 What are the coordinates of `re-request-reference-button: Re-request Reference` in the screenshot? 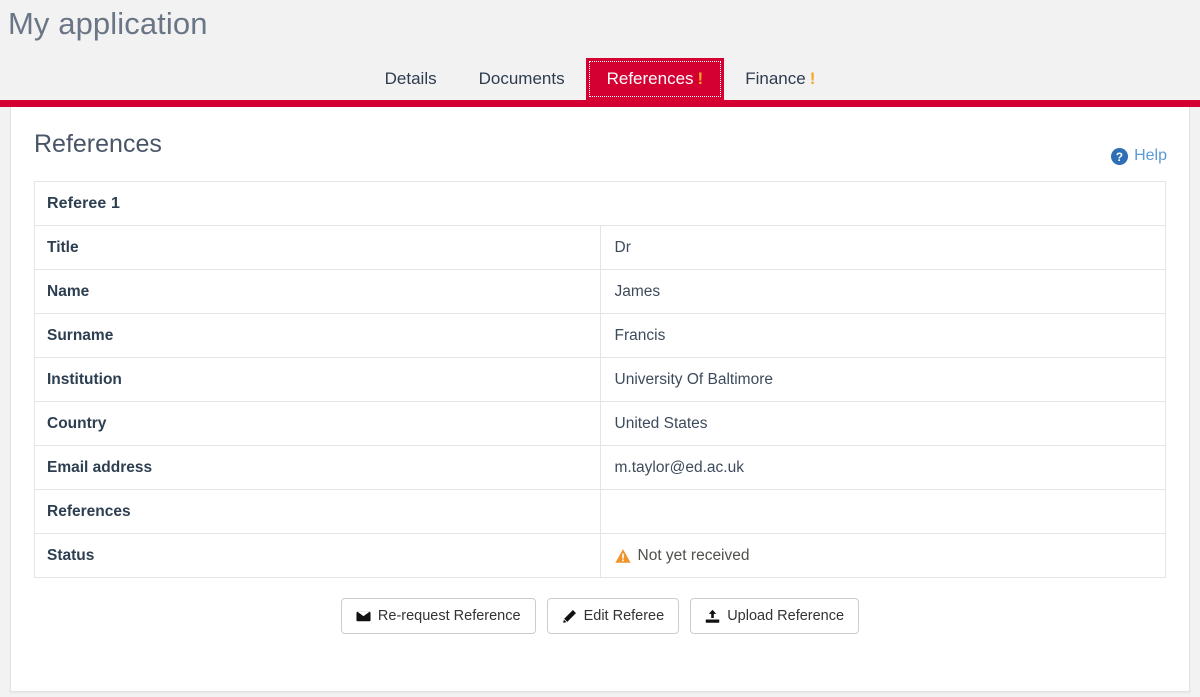 It's located at (438, 616).